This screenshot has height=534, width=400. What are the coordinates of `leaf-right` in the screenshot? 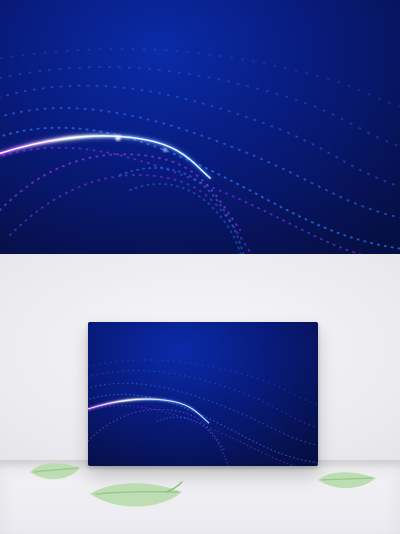 It's located at (347, 480).